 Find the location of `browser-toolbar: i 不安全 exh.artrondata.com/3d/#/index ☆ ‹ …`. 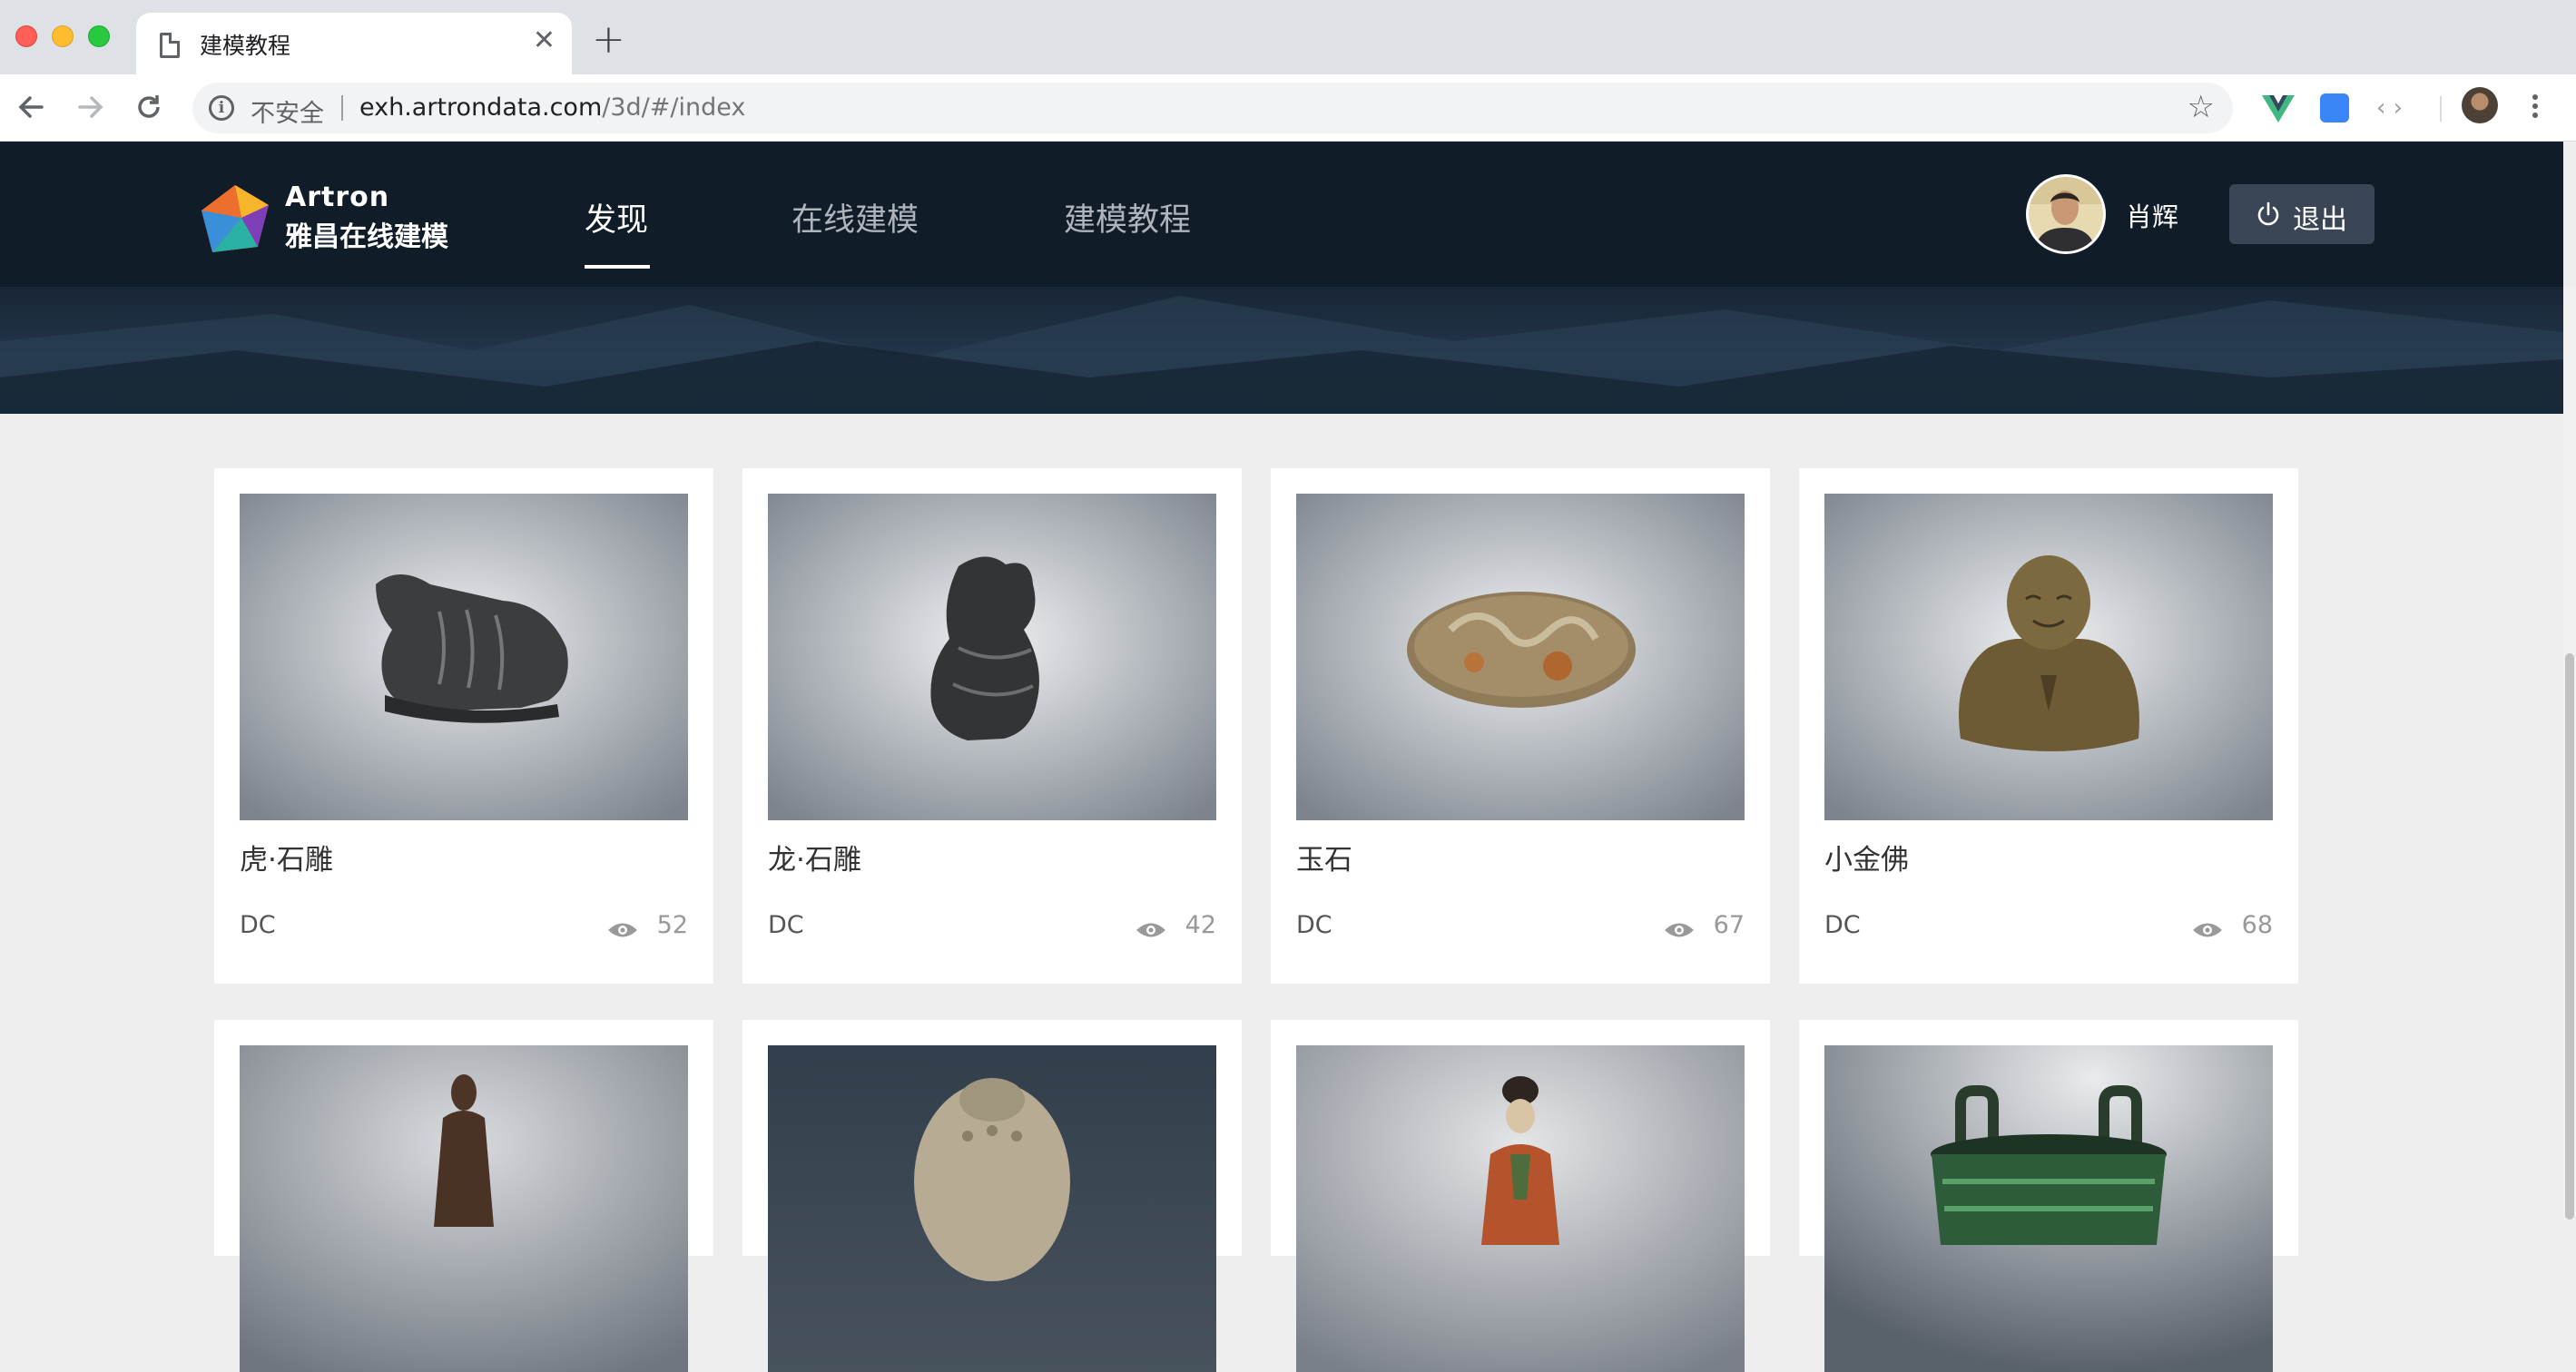

browser-toolbar: i 不安全 exh.artrondata.com/3d/#/index ☆ ‹ … is located at coordinates (1288, 108).